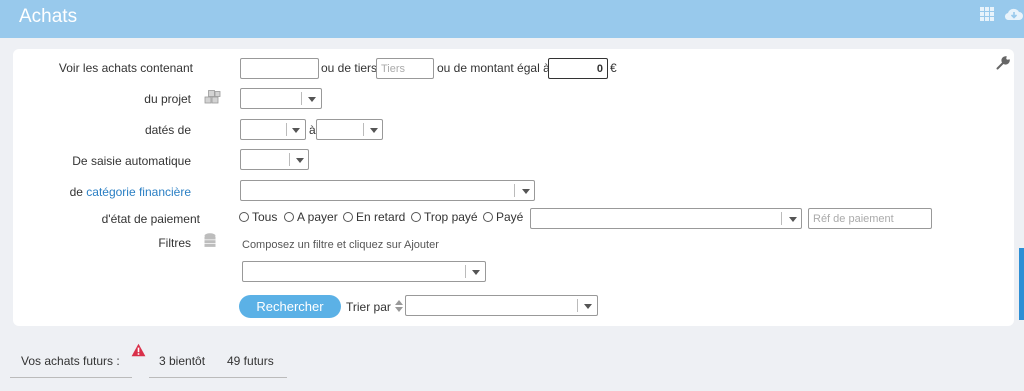 The image size is (1024, 391). What do you see at coordinates (250, 361) in the screenshot?
I see `future-count: 49 futurs` at bounding box center [250, 361].